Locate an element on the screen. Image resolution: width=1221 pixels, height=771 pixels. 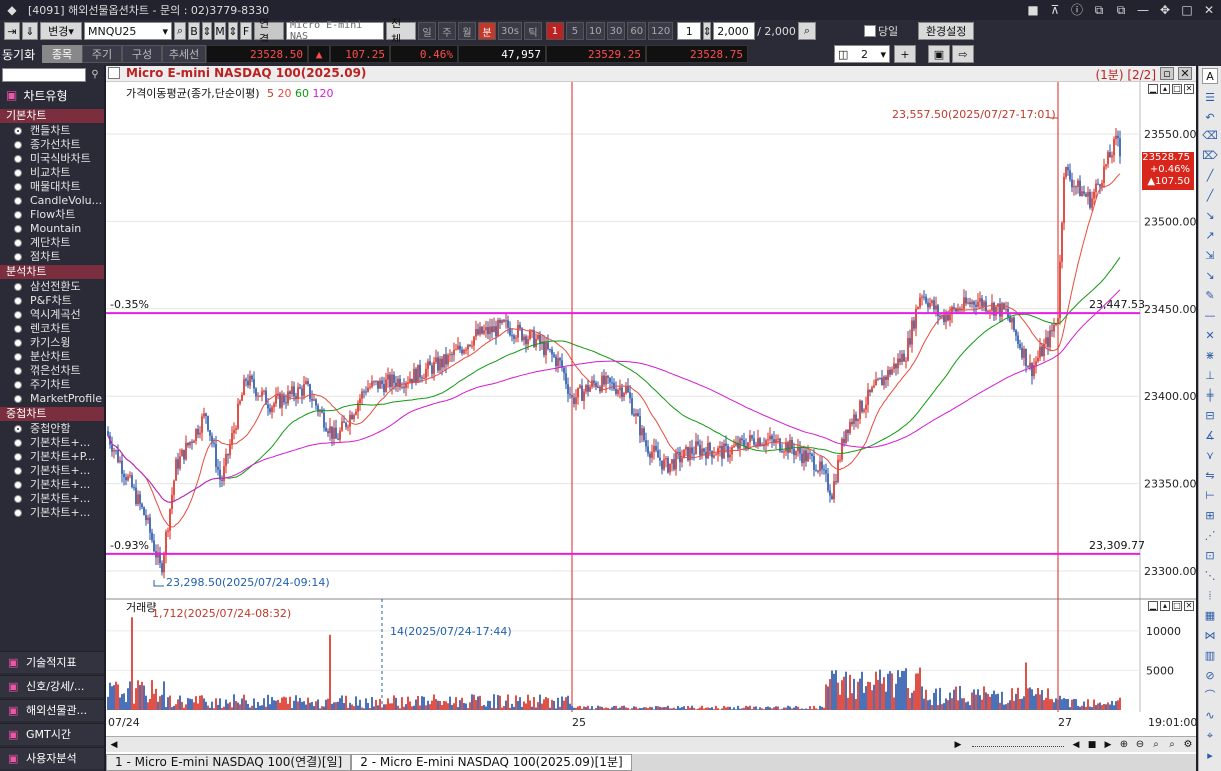
bars-tool-icon: ▥ is located at coordinates (1210, 656).